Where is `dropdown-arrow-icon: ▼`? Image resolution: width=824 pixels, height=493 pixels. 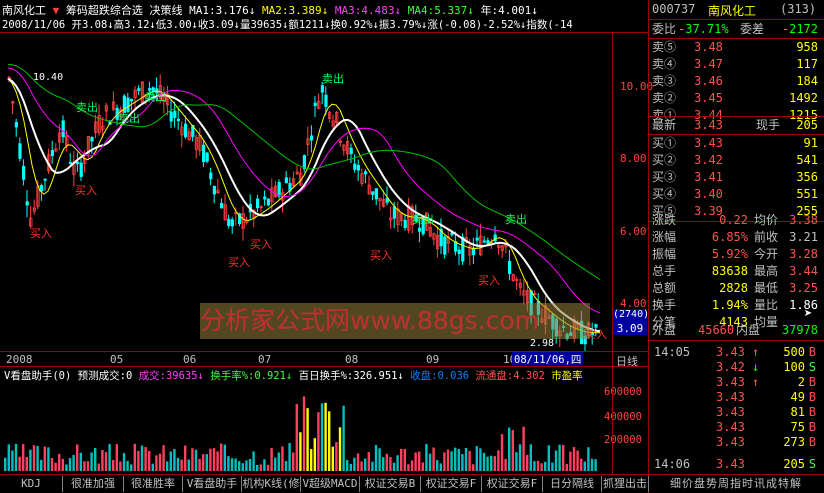
dropdown-arrow-icon: ▼ is located at coordinates (56, 10).